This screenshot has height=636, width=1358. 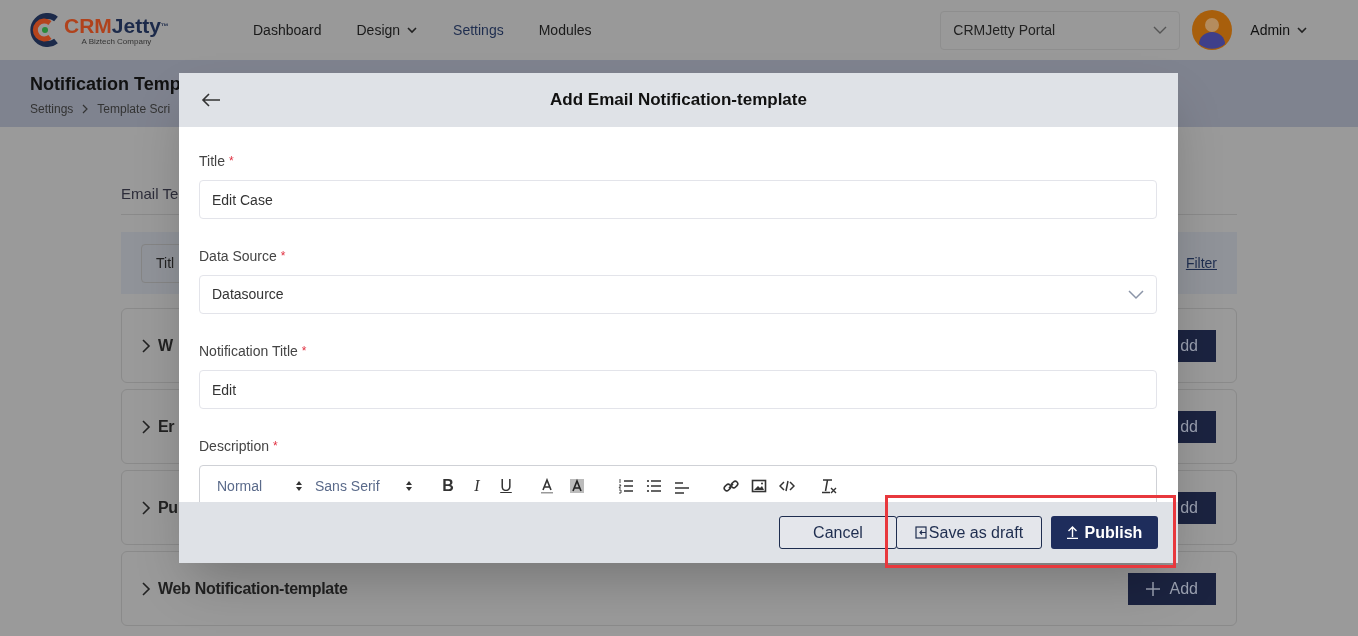 What do you see at coordinates (168, 507) in the screenshot?
I see `section-title: Pu` at bounding box center [168, 507].